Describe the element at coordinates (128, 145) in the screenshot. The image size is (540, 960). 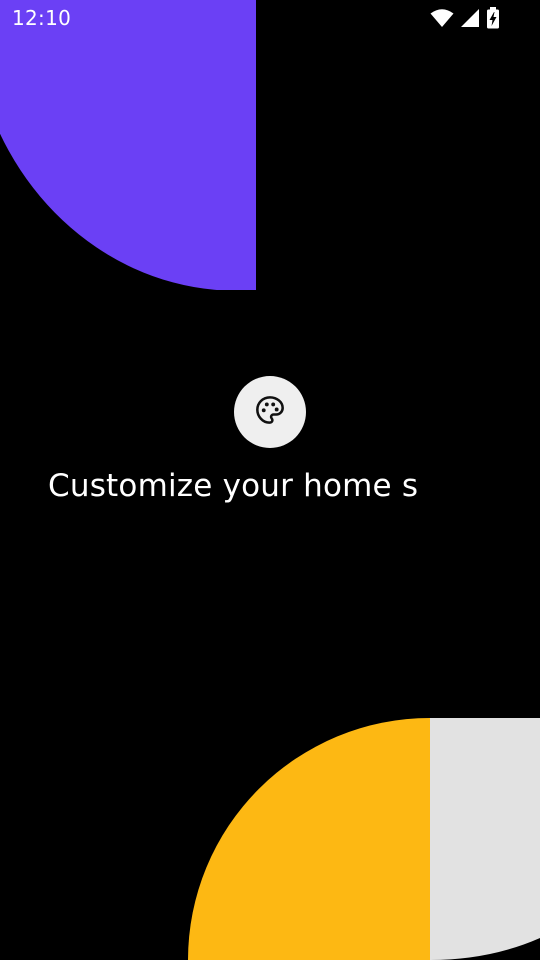
I see `purple-decorative-shape` at that location.